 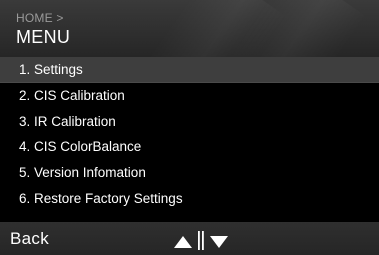 I want to click on page-title: MENU, so click(x=43, y=37).